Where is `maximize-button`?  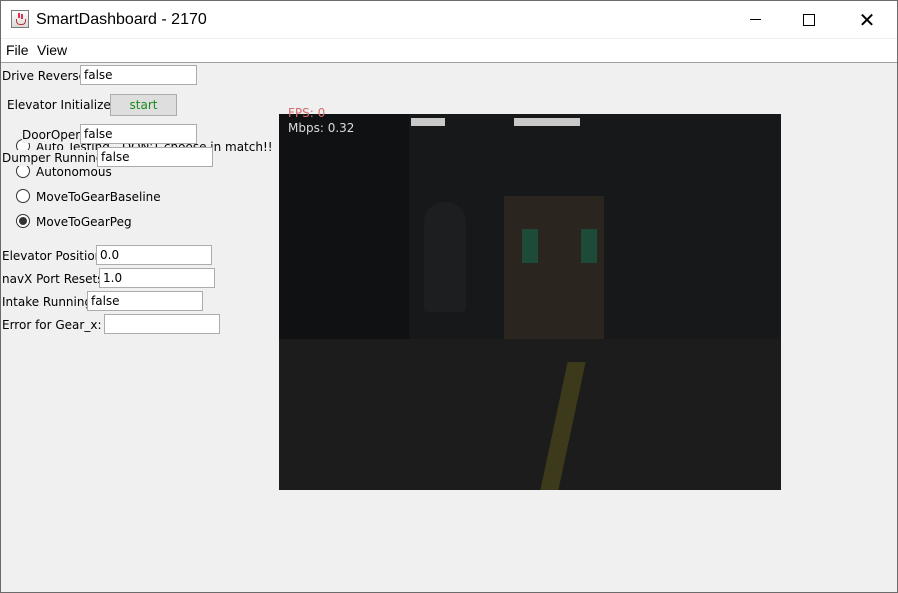
maximize-button is located at coordinates (809, 19).